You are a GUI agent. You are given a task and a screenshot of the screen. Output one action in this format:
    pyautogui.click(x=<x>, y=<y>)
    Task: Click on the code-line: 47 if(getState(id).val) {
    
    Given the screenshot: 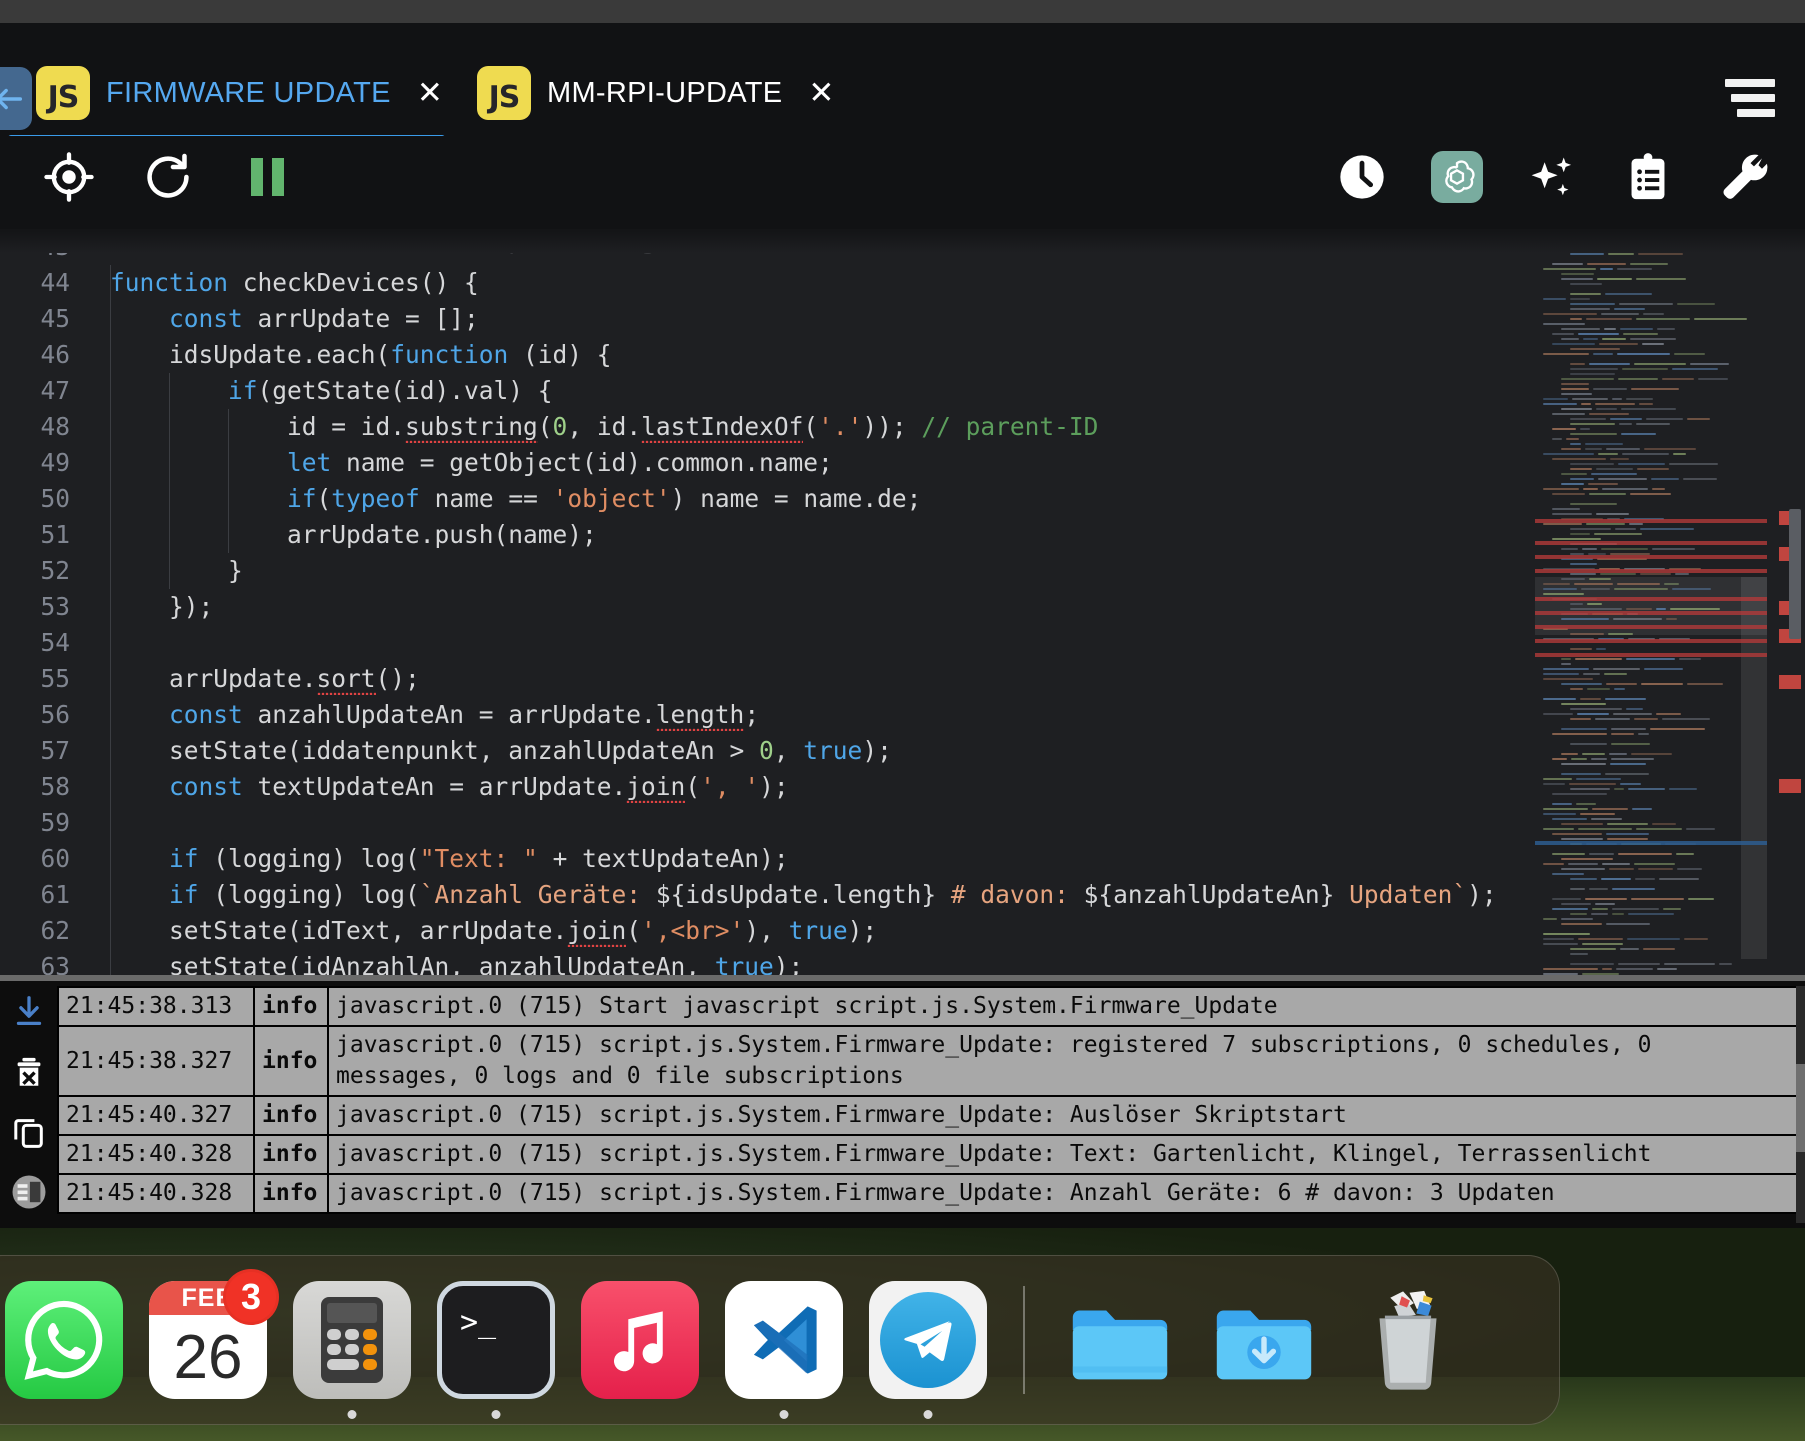 What is the action you would take?
    pyautogui.click(x=765, y=391)
    